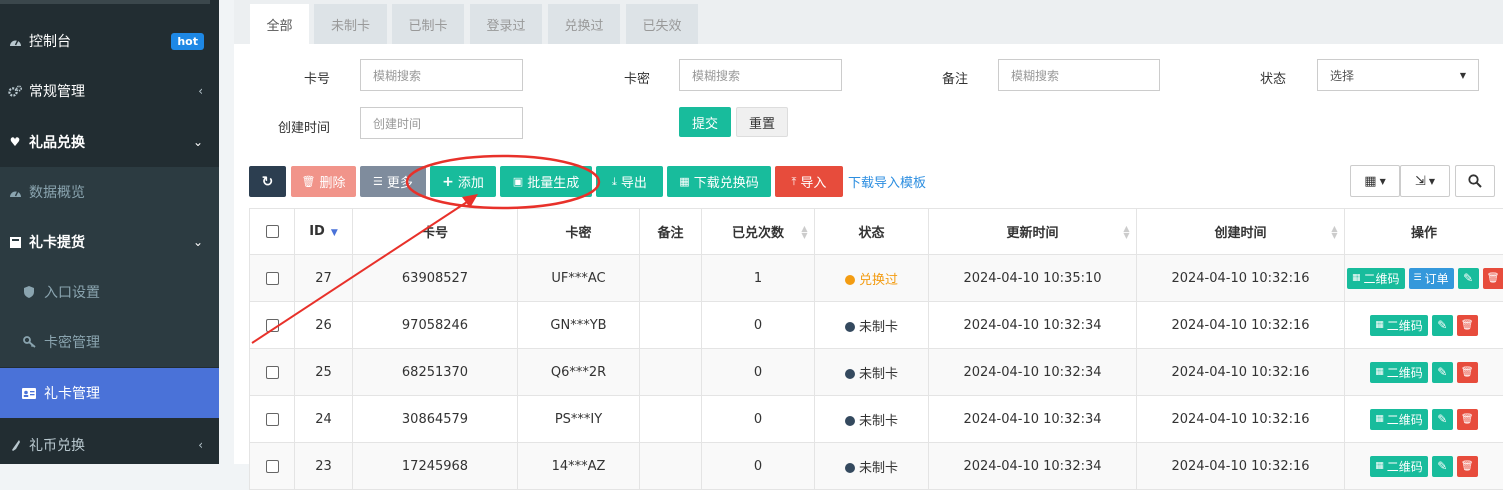 The image size is (1503, 490). I want to click on order-label: 订单, so click(1437, 278).